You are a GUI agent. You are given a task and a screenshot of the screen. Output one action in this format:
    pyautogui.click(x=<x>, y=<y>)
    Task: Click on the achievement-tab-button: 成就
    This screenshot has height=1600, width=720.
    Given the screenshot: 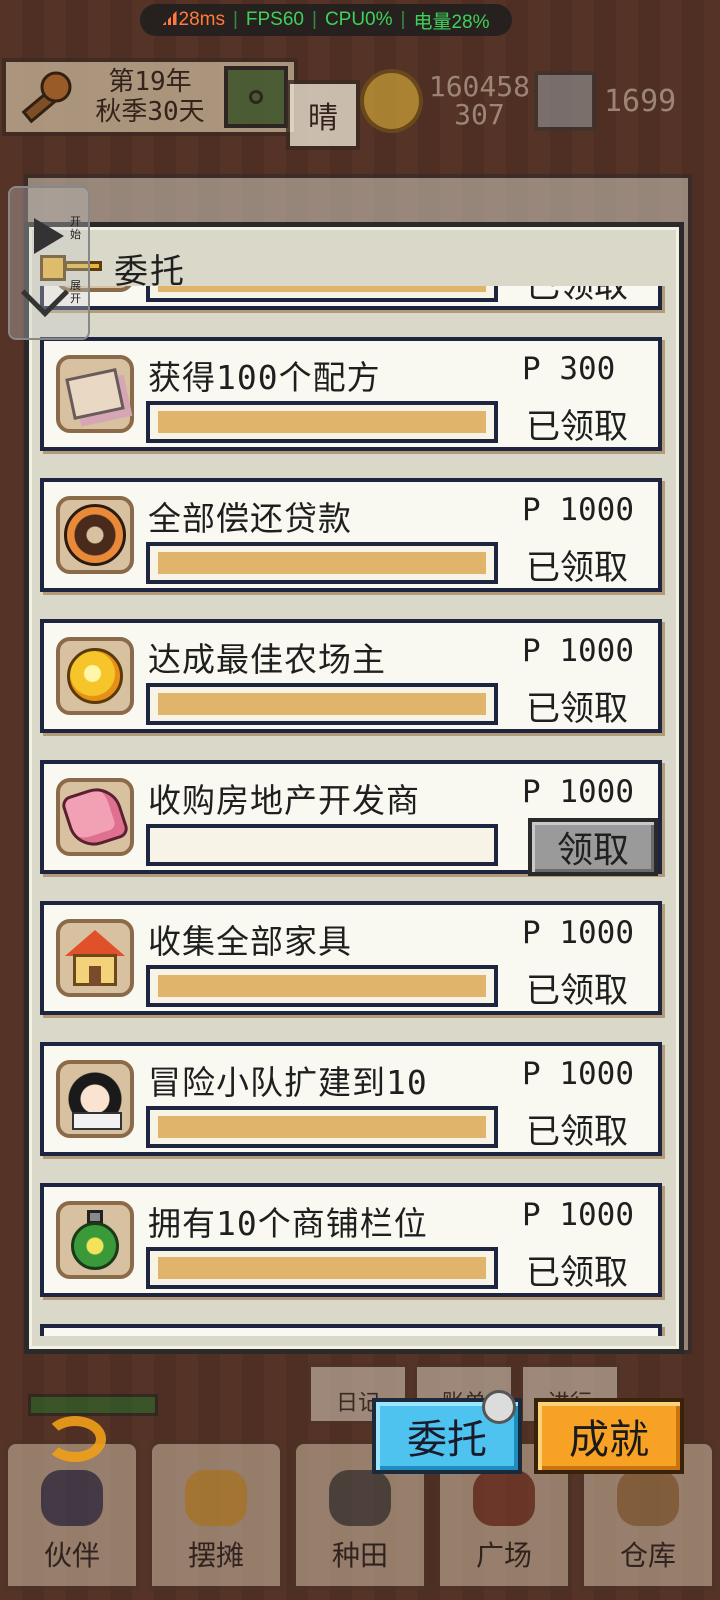 What is the action you would take?
    pyautogui.click(x=609, y=1436)
    